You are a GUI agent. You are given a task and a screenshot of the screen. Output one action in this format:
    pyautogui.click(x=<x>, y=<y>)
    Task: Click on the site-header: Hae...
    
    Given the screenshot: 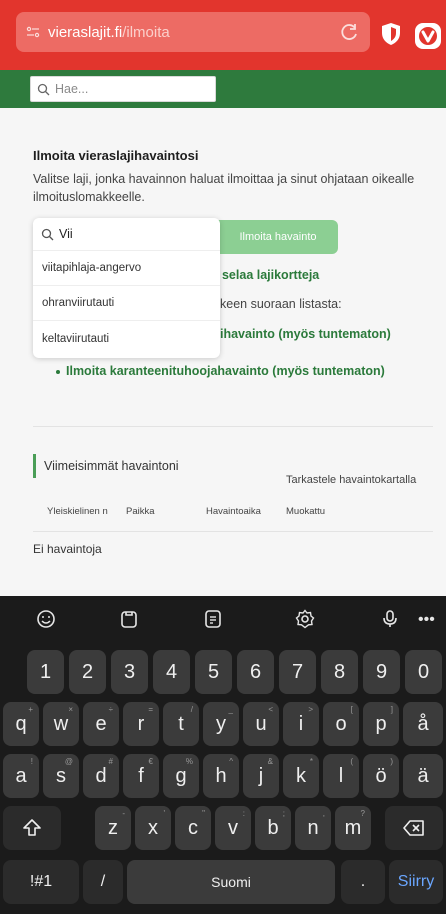 What is the action you would take?
    pyautogui.click(x=223, y=89)
    